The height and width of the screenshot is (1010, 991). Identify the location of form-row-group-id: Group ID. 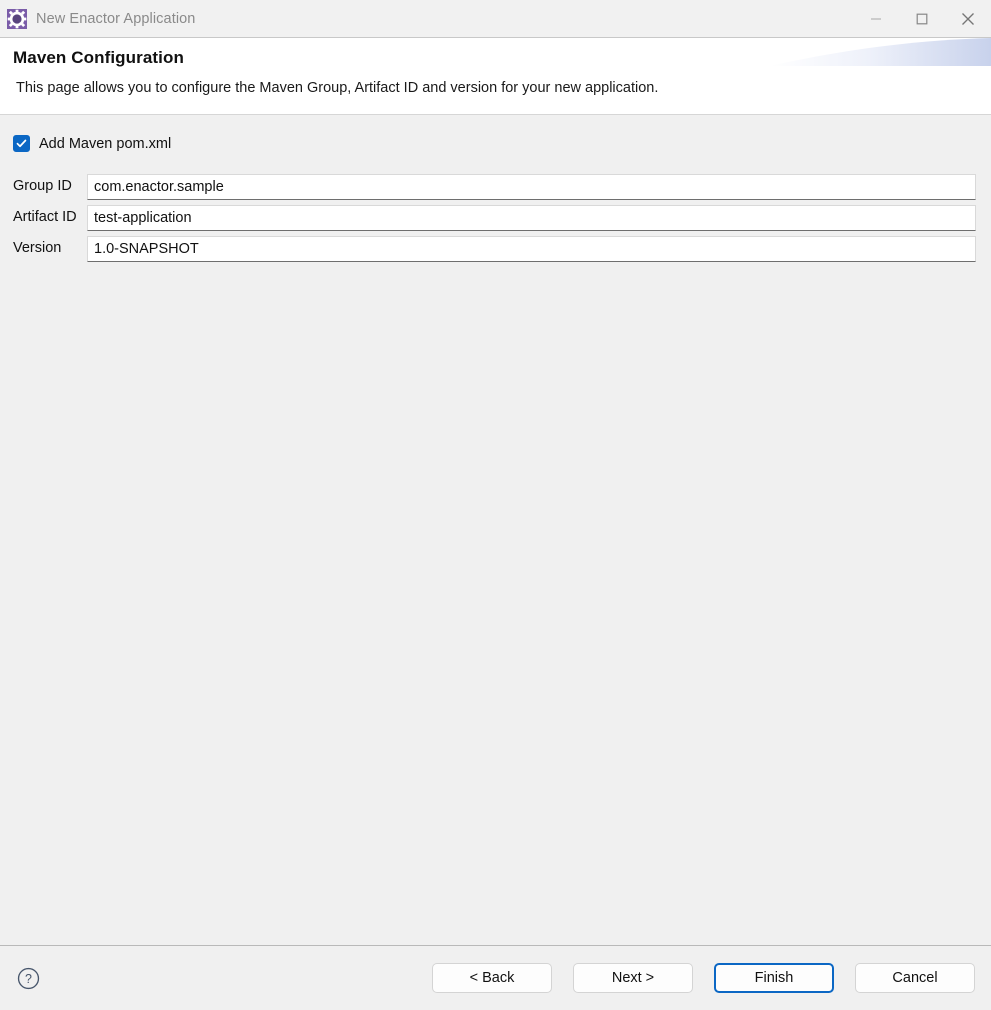
(495, 186).